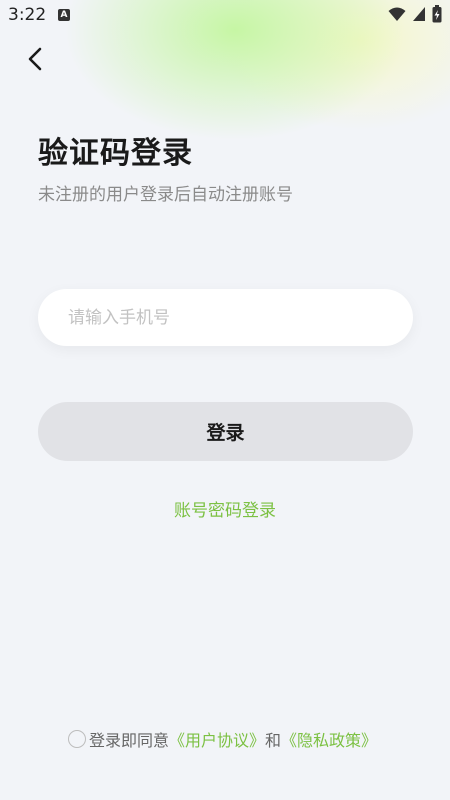  What do you see at coordinates (273, 740) in the screenshot?
I see `agreement-conjunction: 和` at bounding box center [273, 740].